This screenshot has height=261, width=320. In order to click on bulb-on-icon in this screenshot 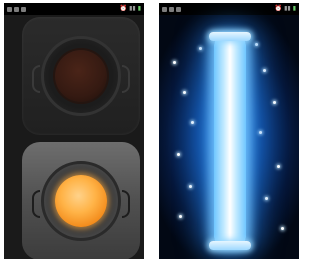, I will do `click(81, 201)`.